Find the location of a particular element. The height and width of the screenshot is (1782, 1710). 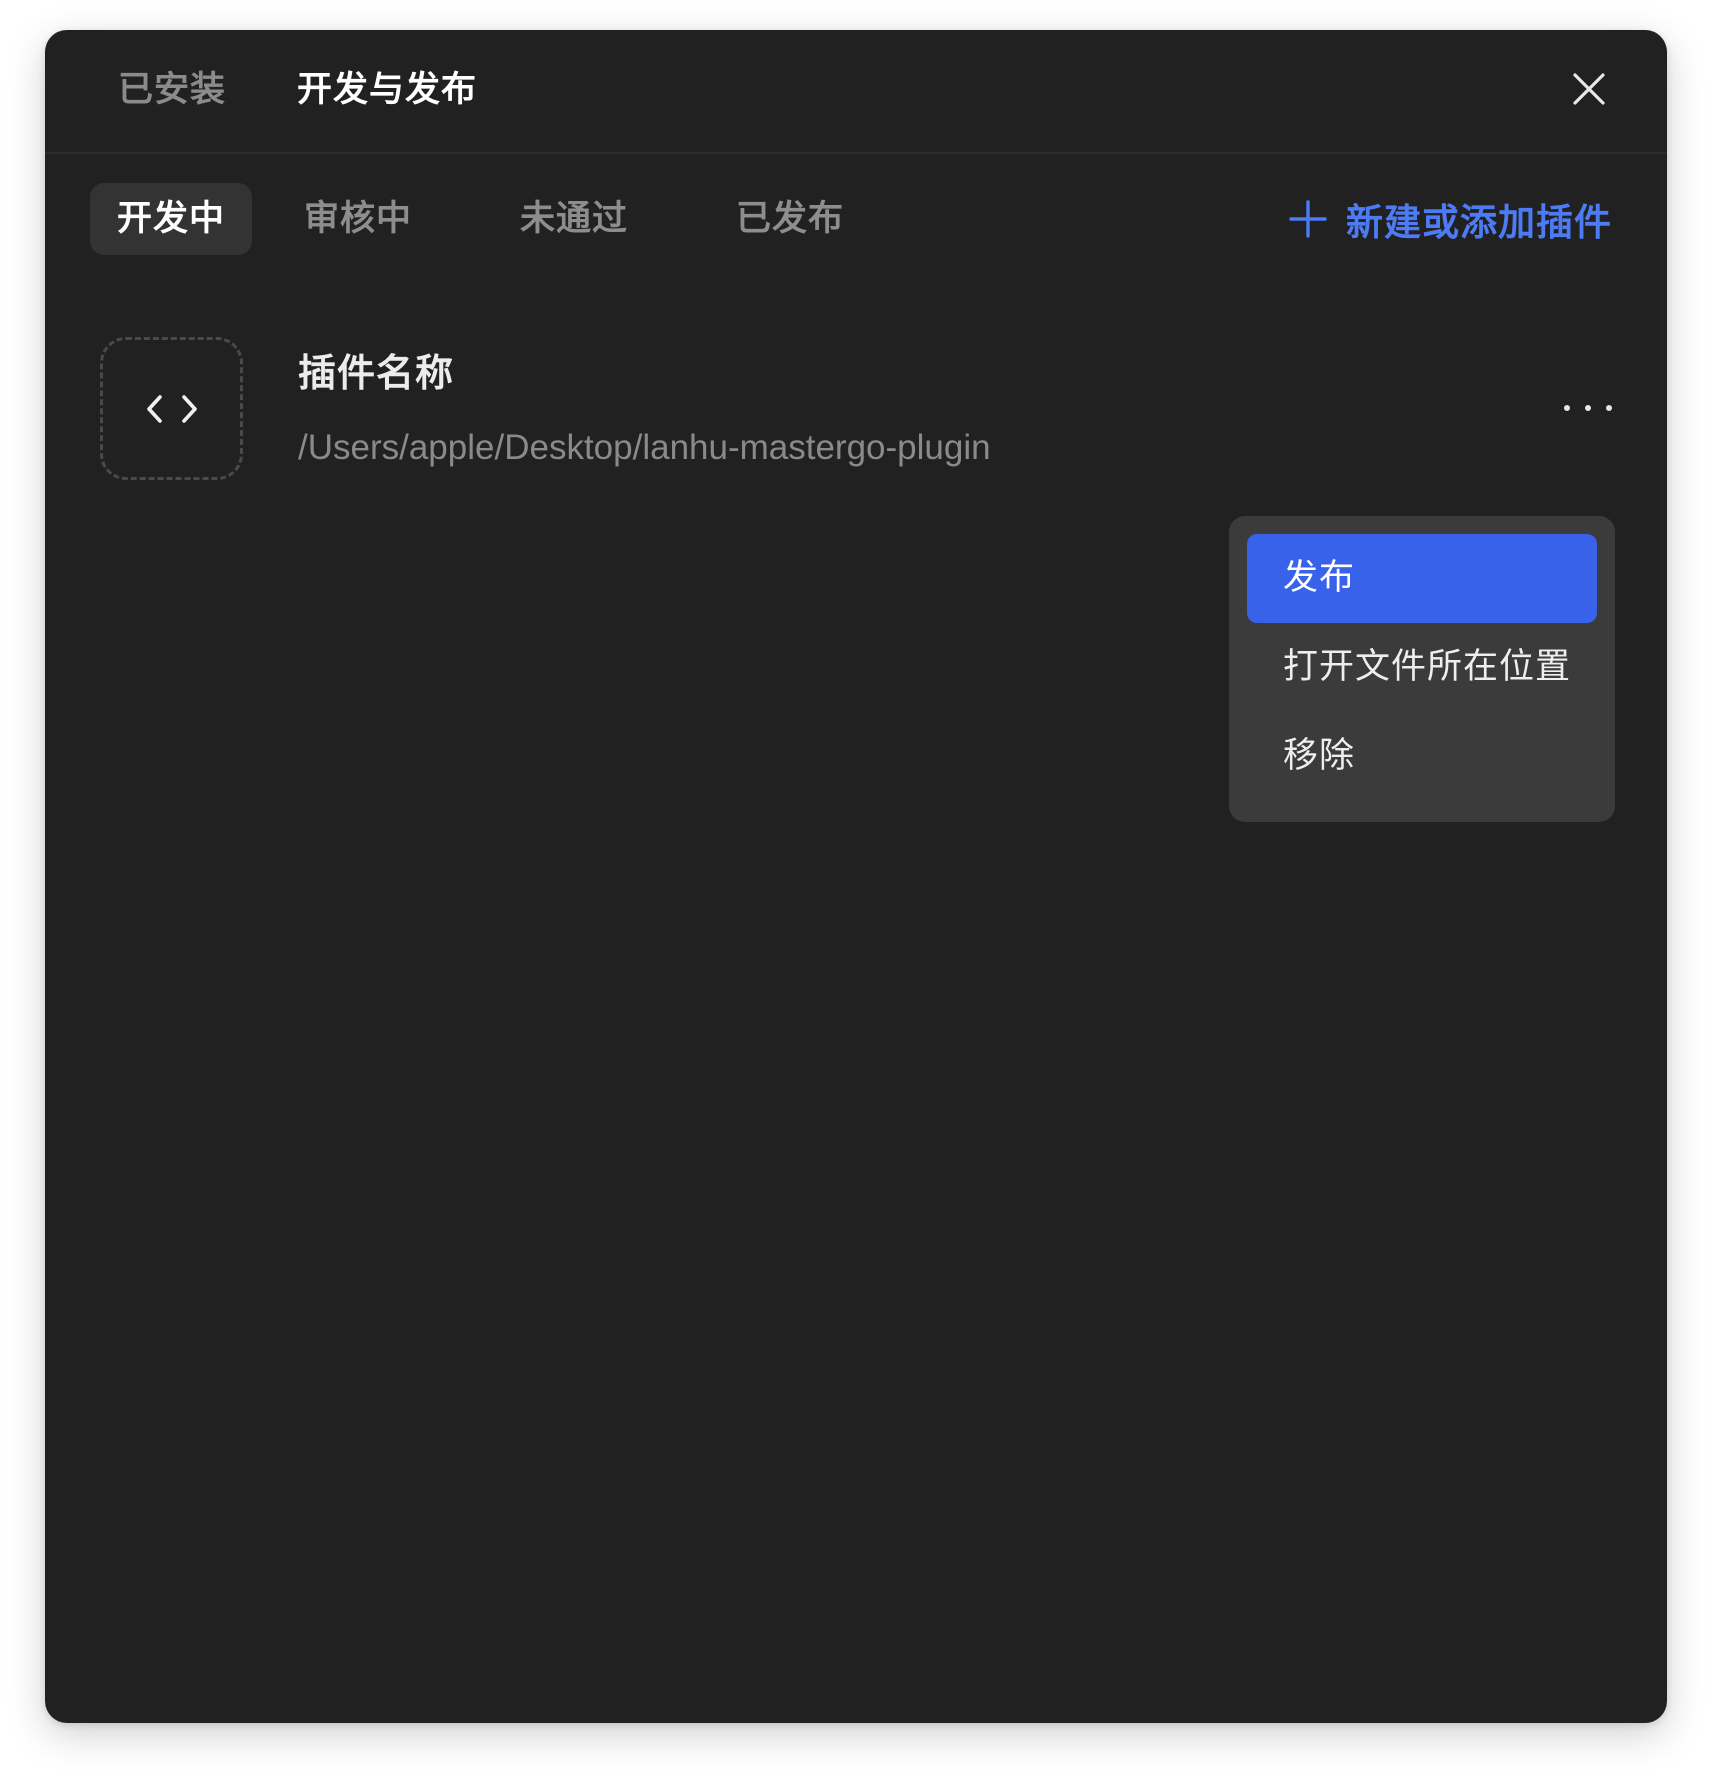

tab-develop-publish: 开发与发布 is located at coordinates (387, 90).